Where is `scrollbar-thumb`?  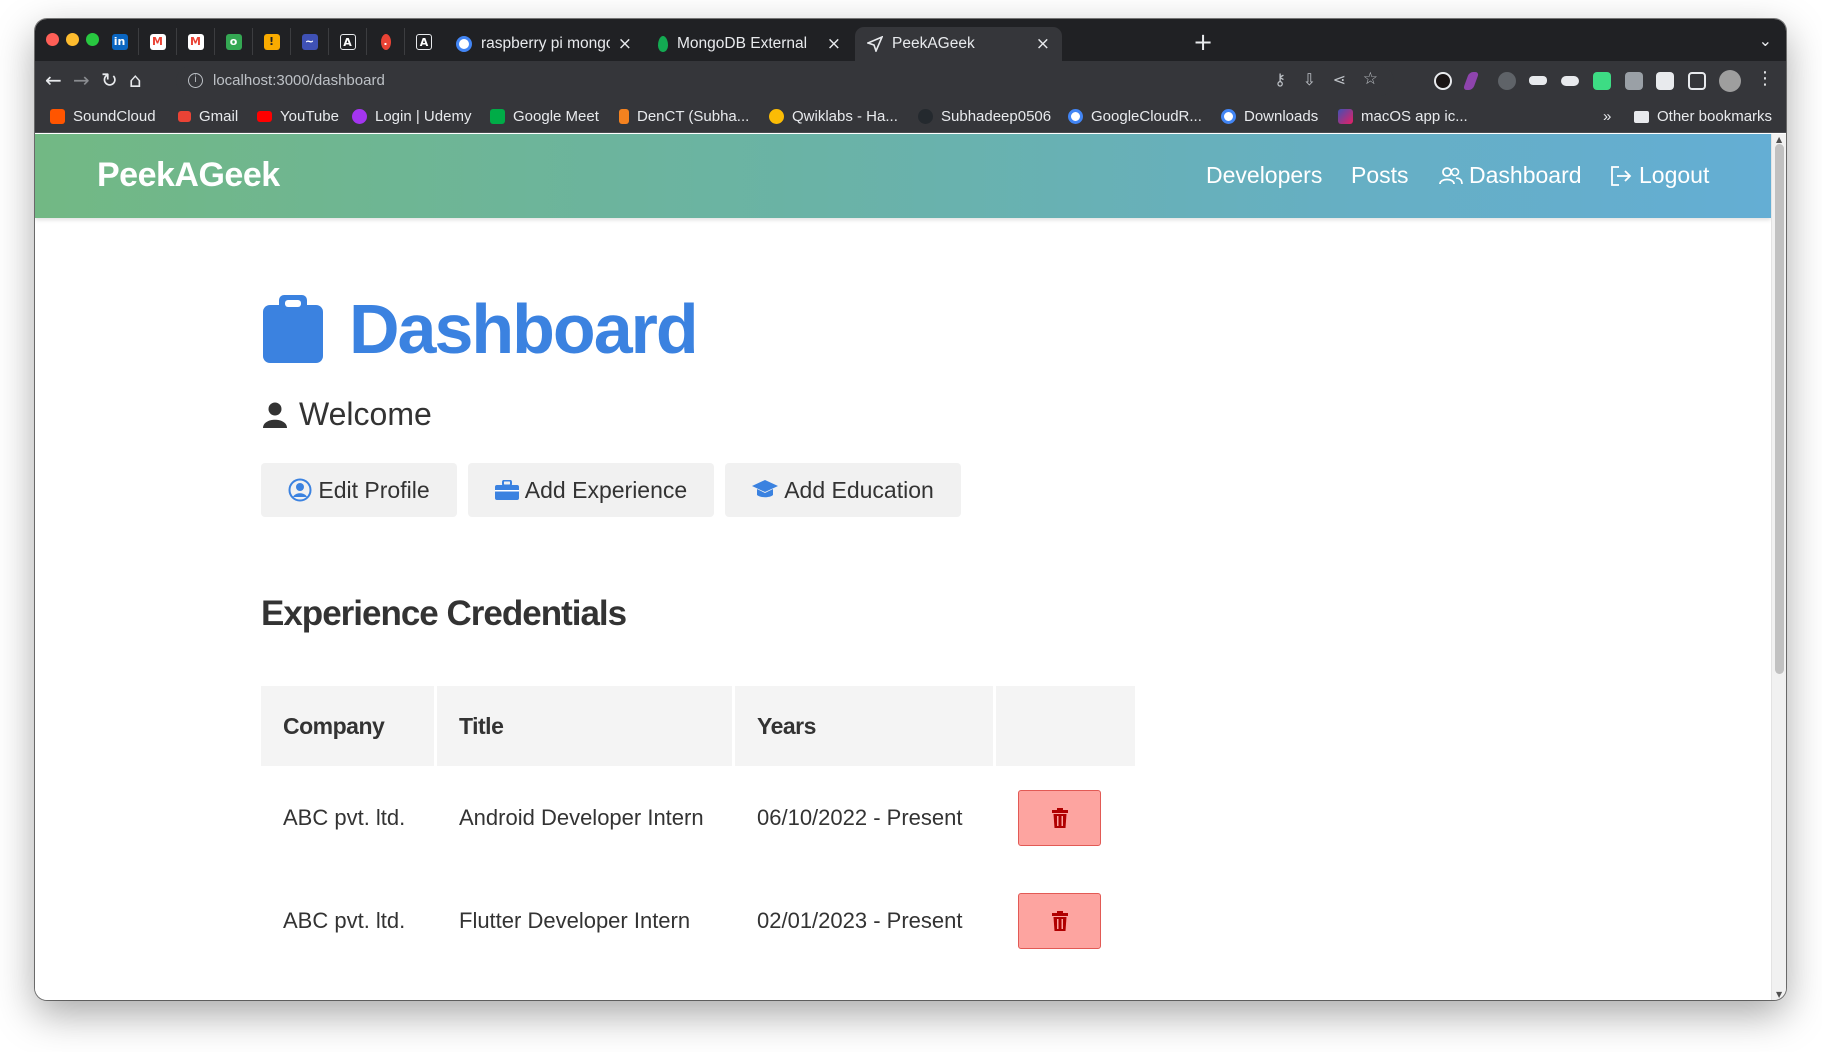 scrollbar-thumb is located at coordinates (1779, 409).